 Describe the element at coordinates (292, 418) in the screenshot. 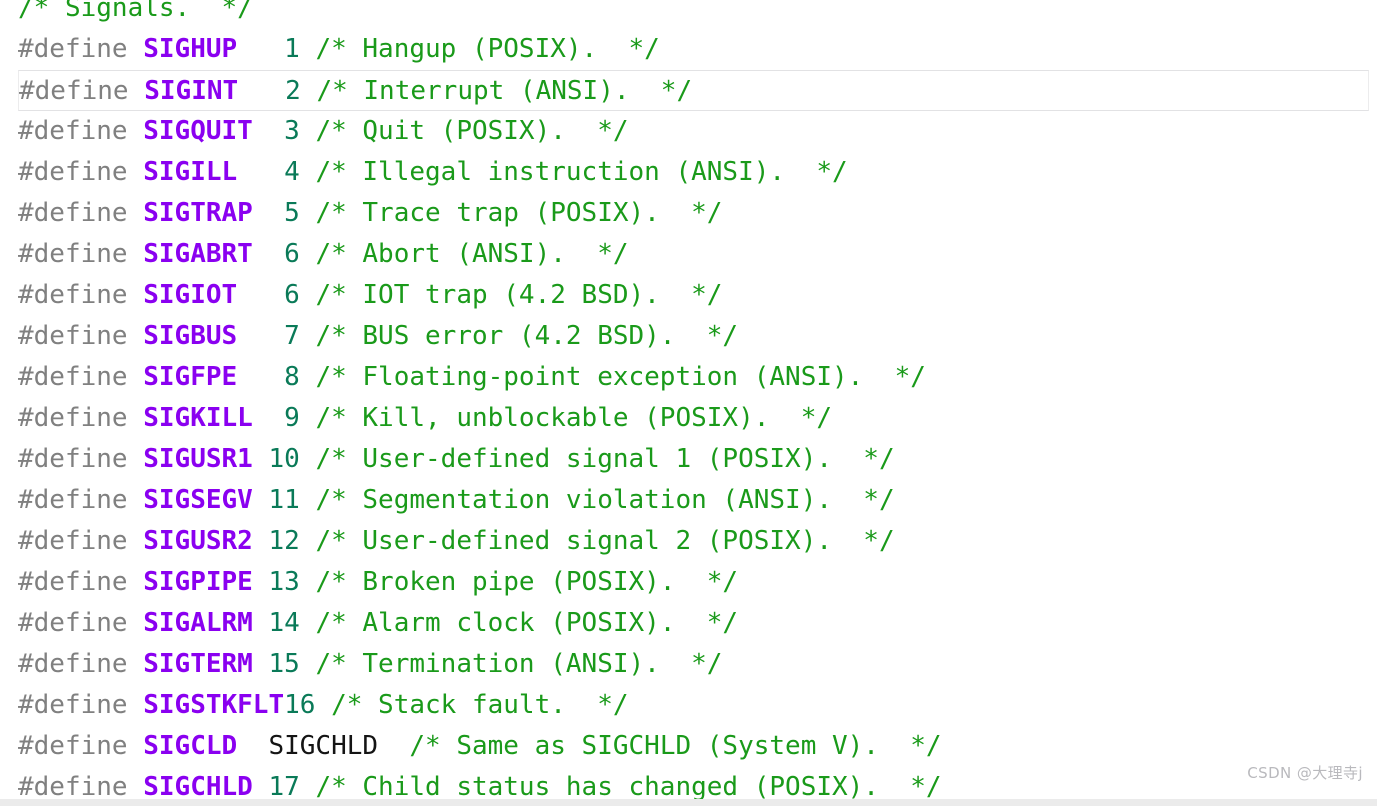

I see `code-value: 9` at that location.